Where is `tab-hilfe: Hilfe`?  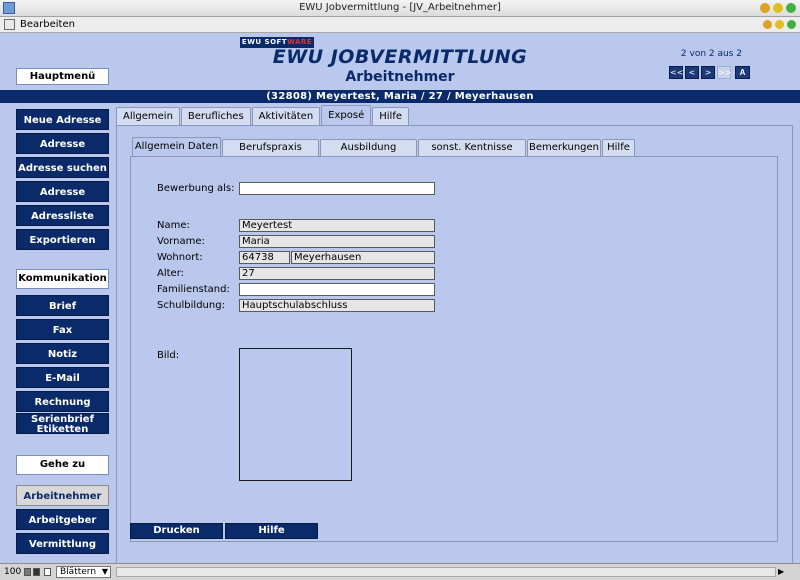
tab-hilfe: Hilfe is located at coordinates (390, 116).